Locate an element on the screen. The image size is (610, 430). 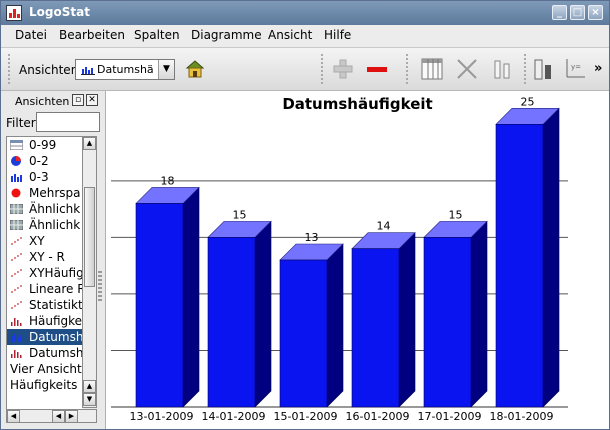
panel-title: Ansichten is located at coordinates (42, 101).